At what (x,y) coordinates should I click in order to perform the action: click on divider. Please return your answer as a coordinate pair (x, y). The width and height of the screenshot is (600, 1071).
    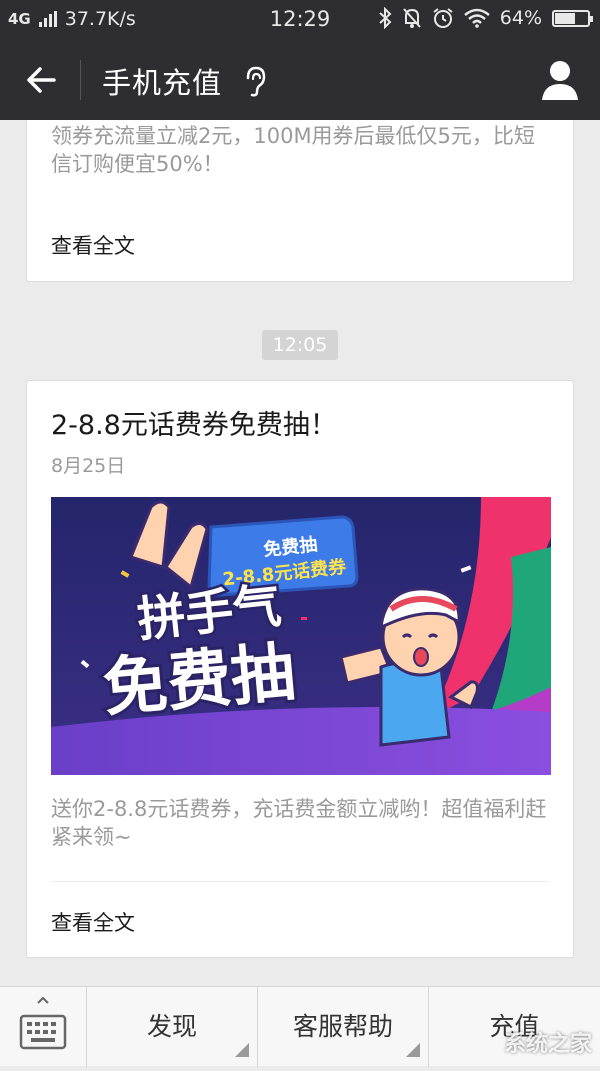
    Looking at the image, I should click on (300, 881).